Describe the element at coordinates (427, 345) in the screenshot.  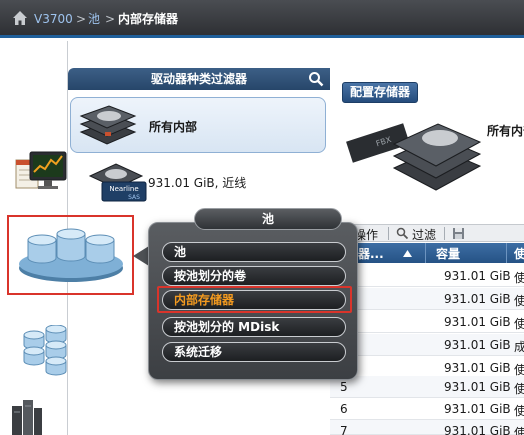
I see `table-row: 931.01 GiB 成` at that location.